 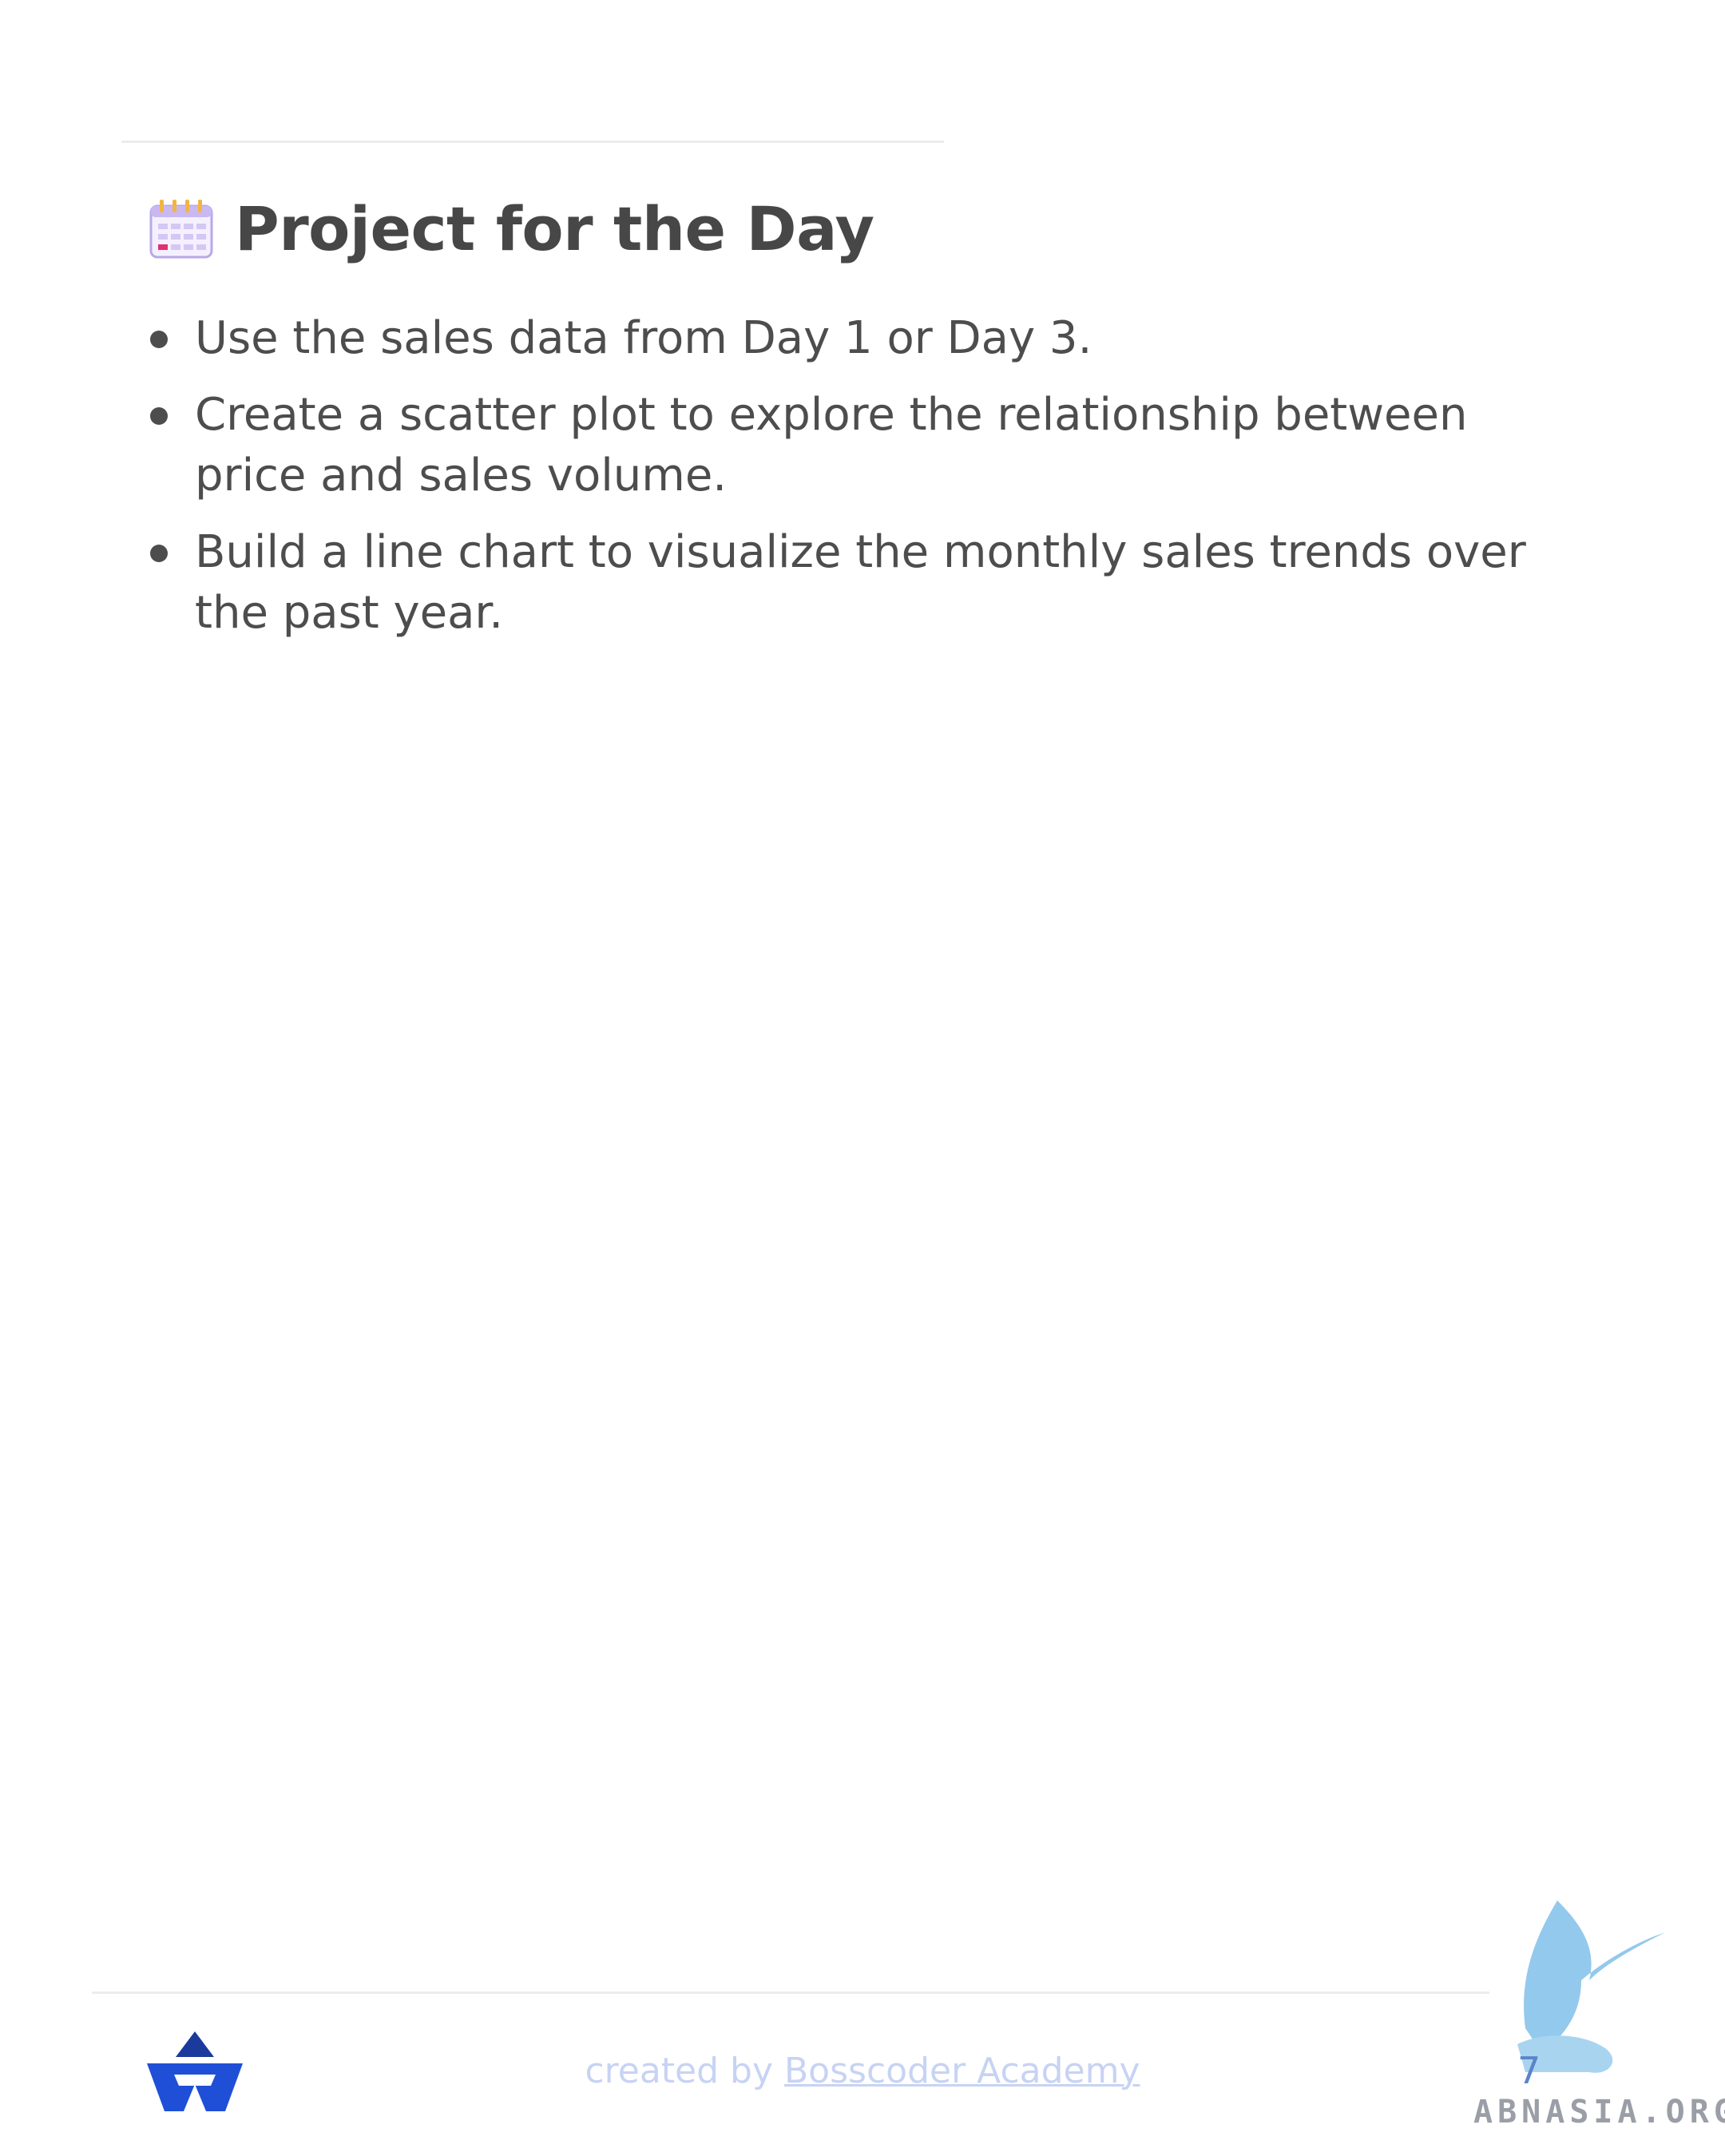 I want to click on page-number: 7, so click(x=1529, y=2070).